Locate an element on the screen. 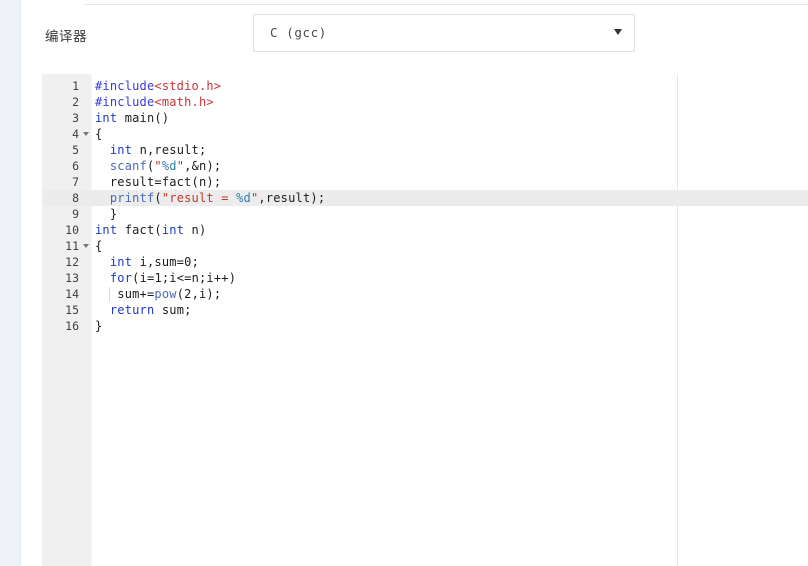  line-code: int fact(int n) is located at coordinates (150, 230).